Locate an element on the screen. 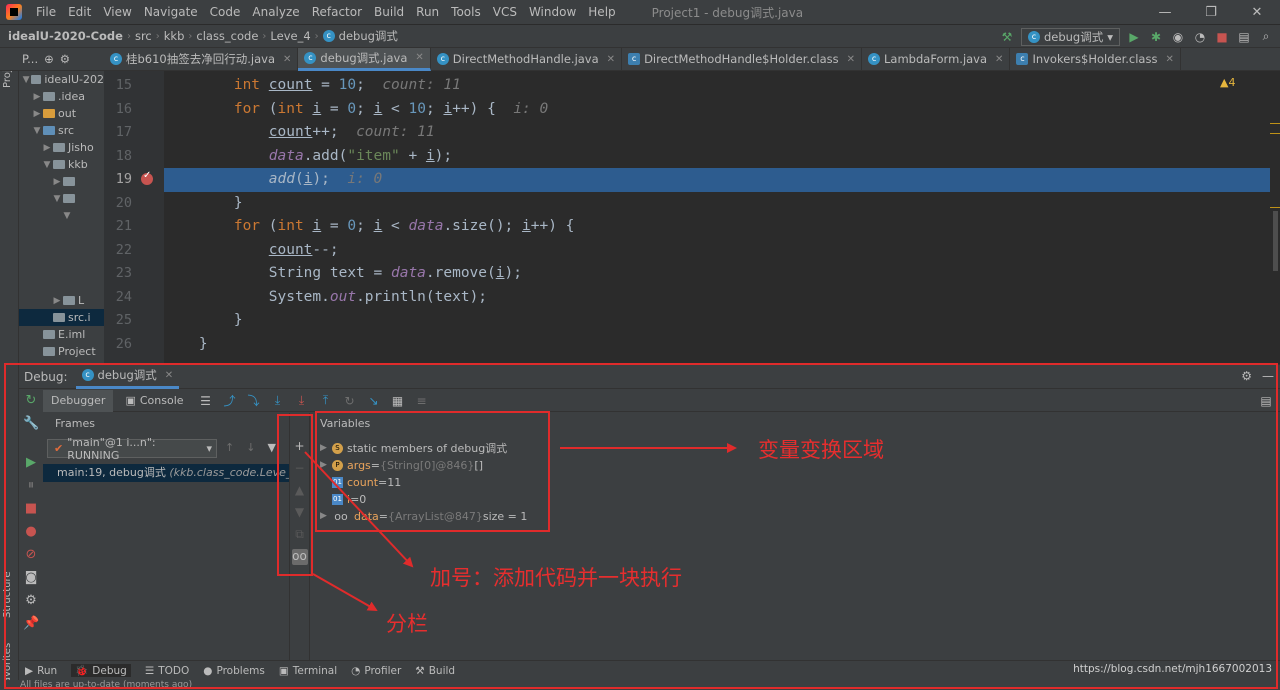  pause-icon: ⏸ is located at coordinates (31, 485).